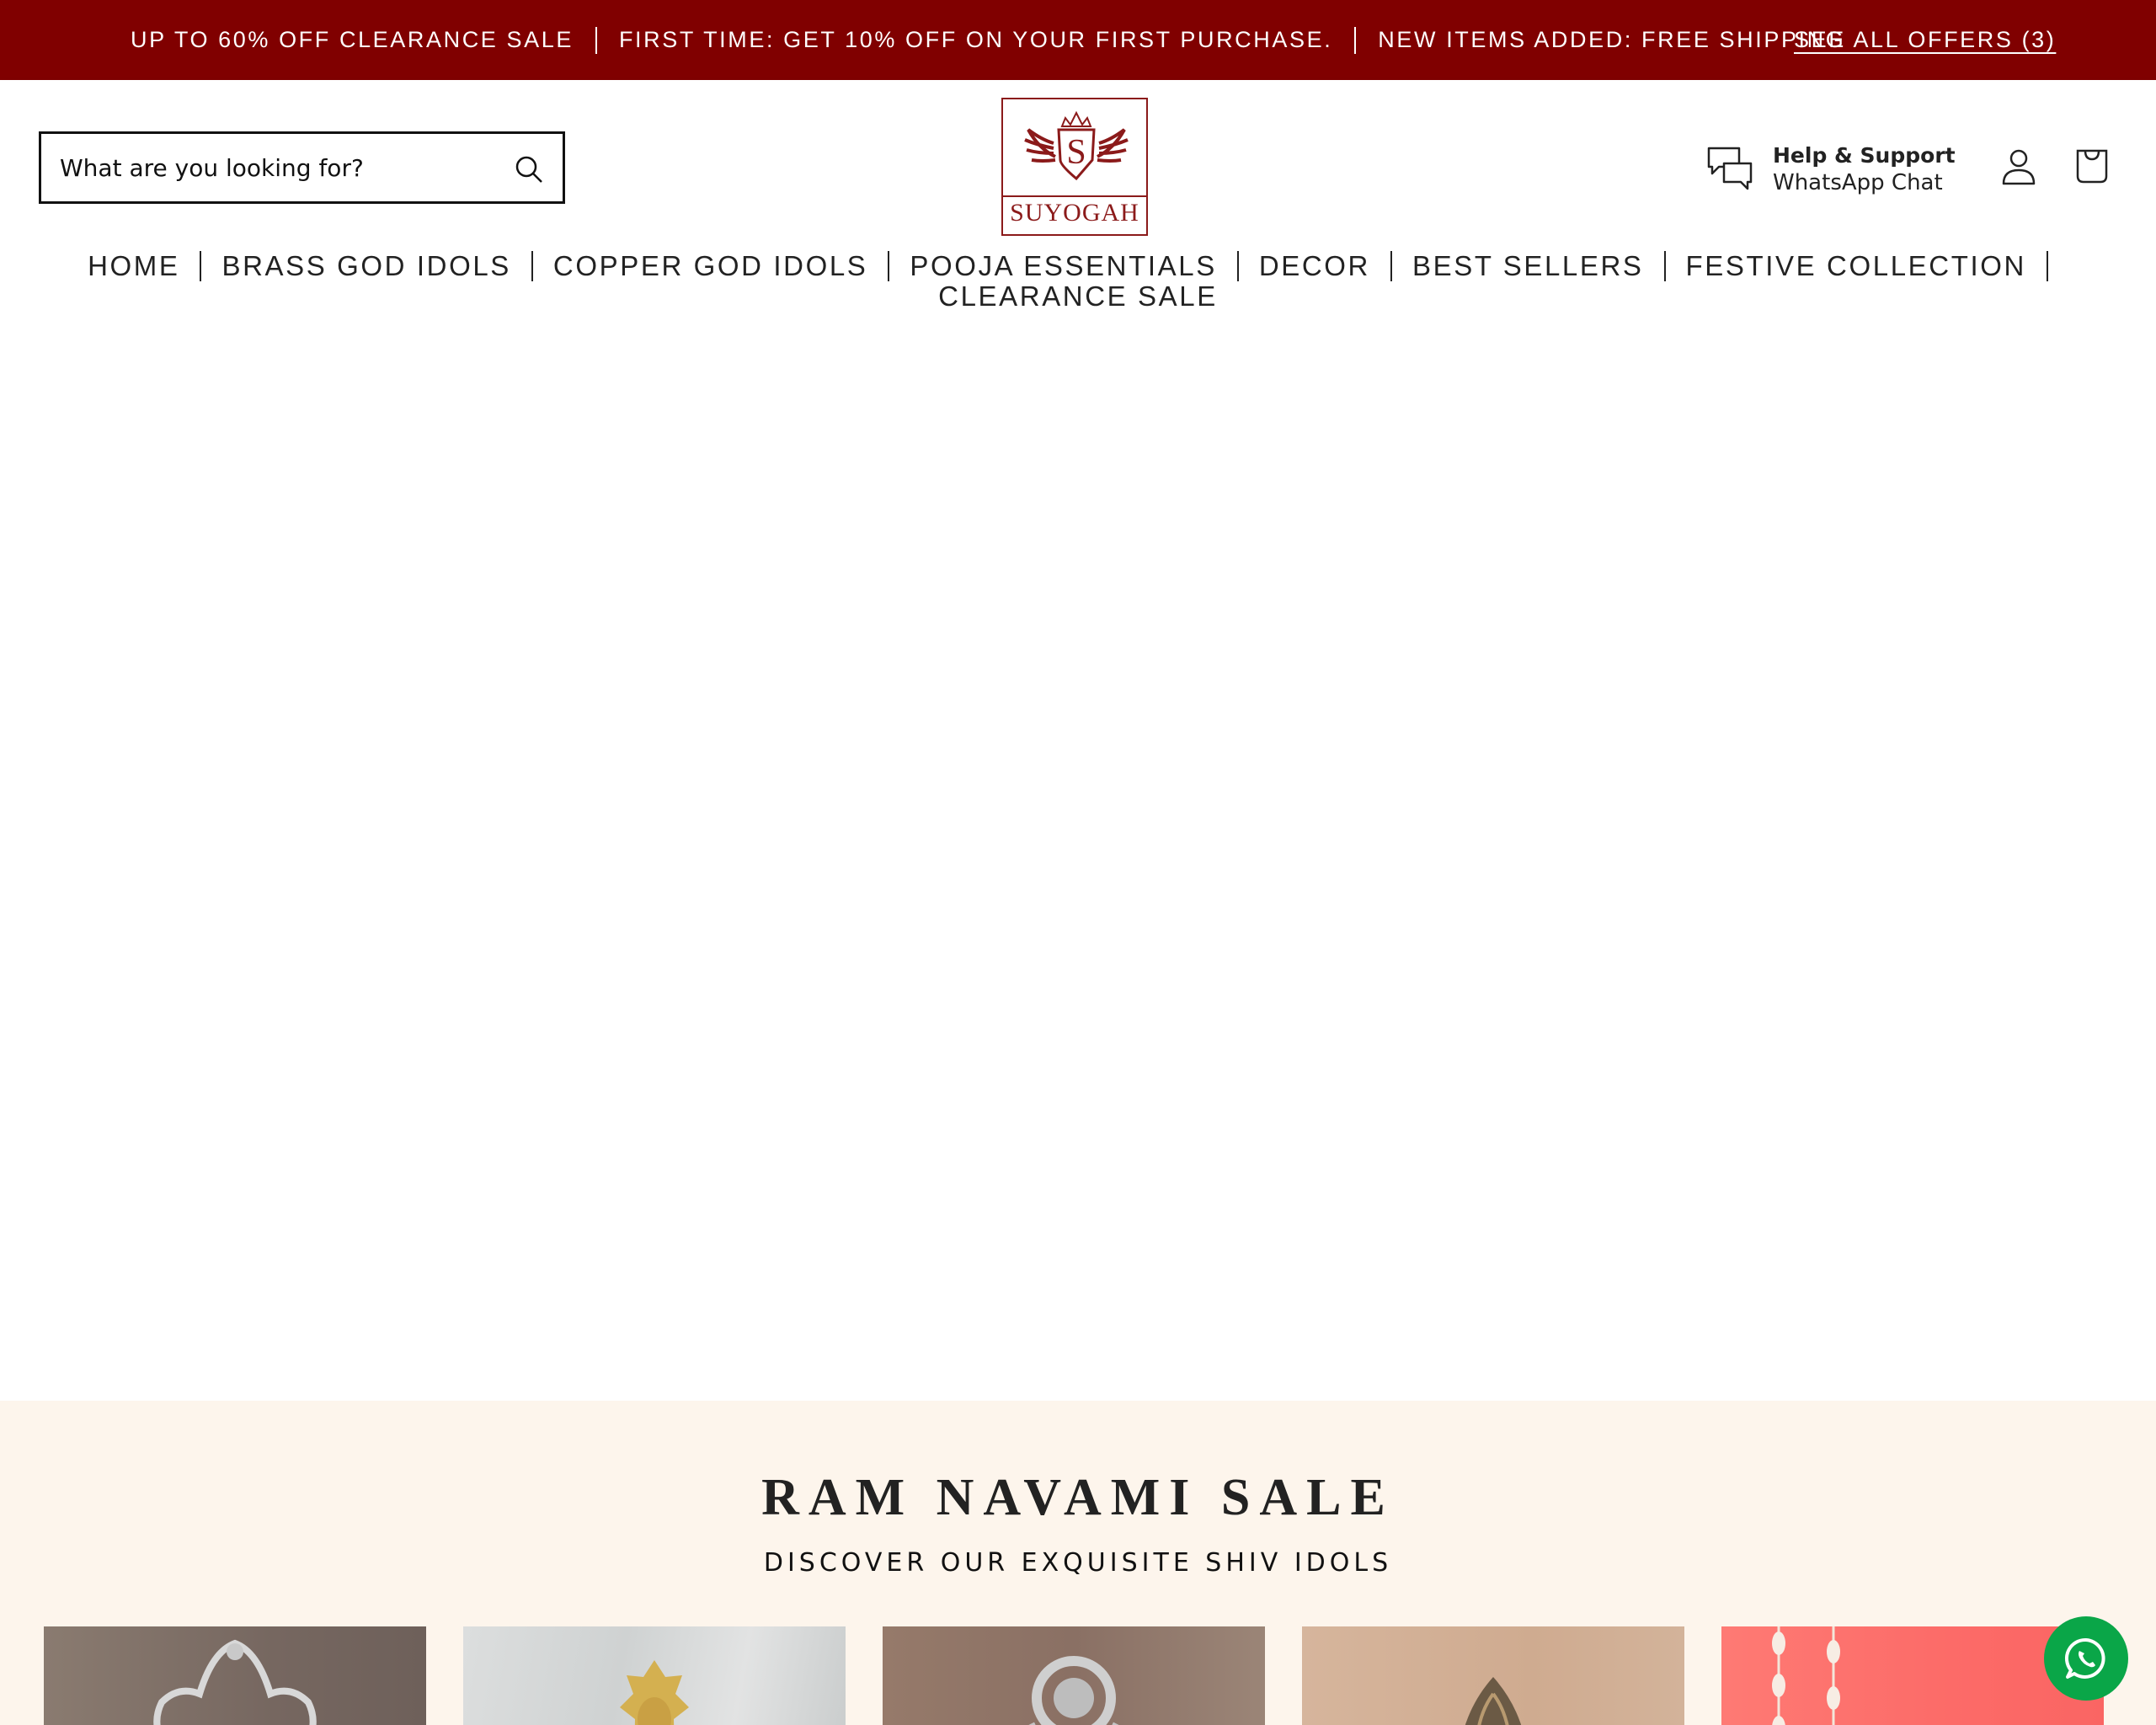  I want to click on suyogah-logo: S SUYOGAH, so click(1074, 167).